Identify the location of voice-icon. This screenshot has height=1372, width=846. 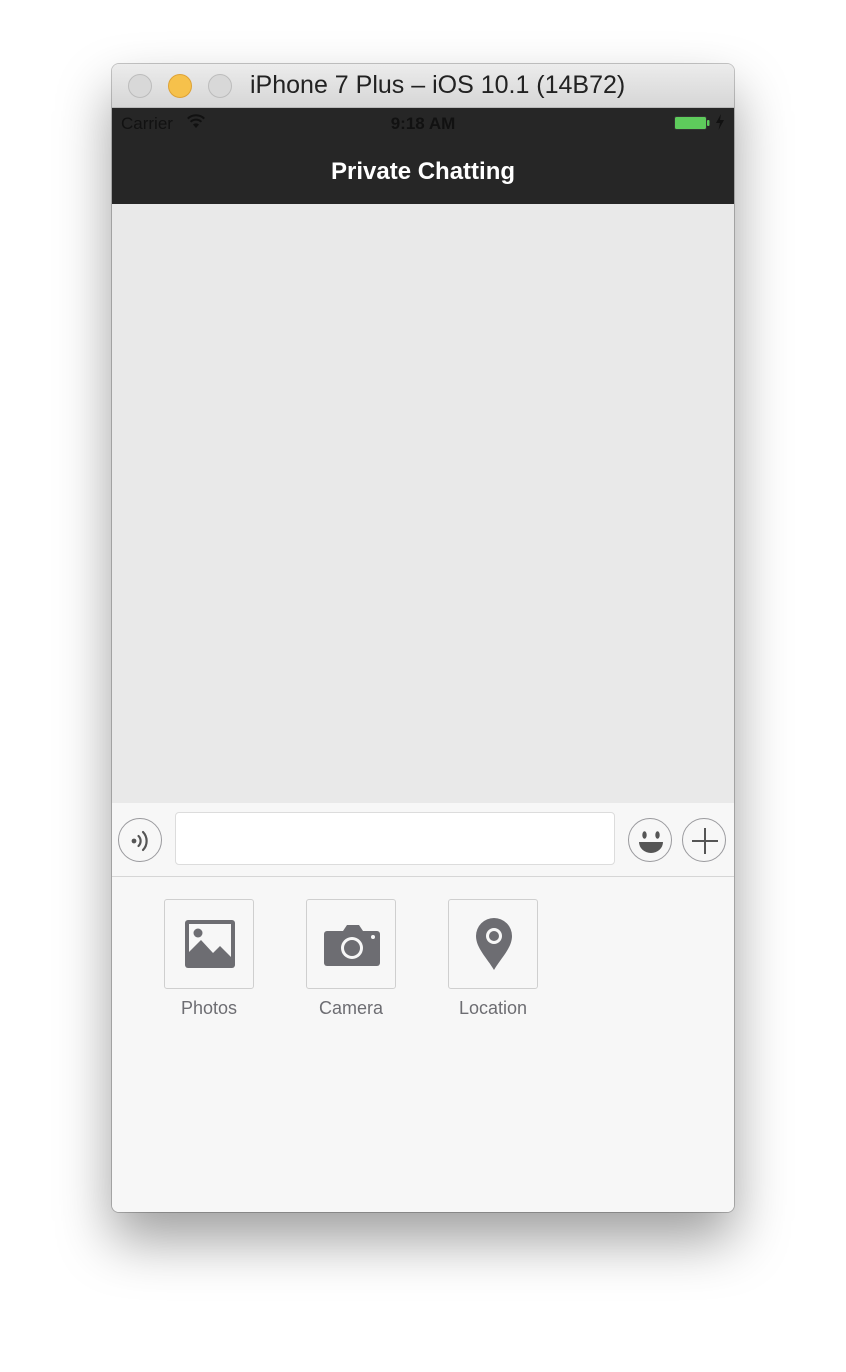
(139, 841).